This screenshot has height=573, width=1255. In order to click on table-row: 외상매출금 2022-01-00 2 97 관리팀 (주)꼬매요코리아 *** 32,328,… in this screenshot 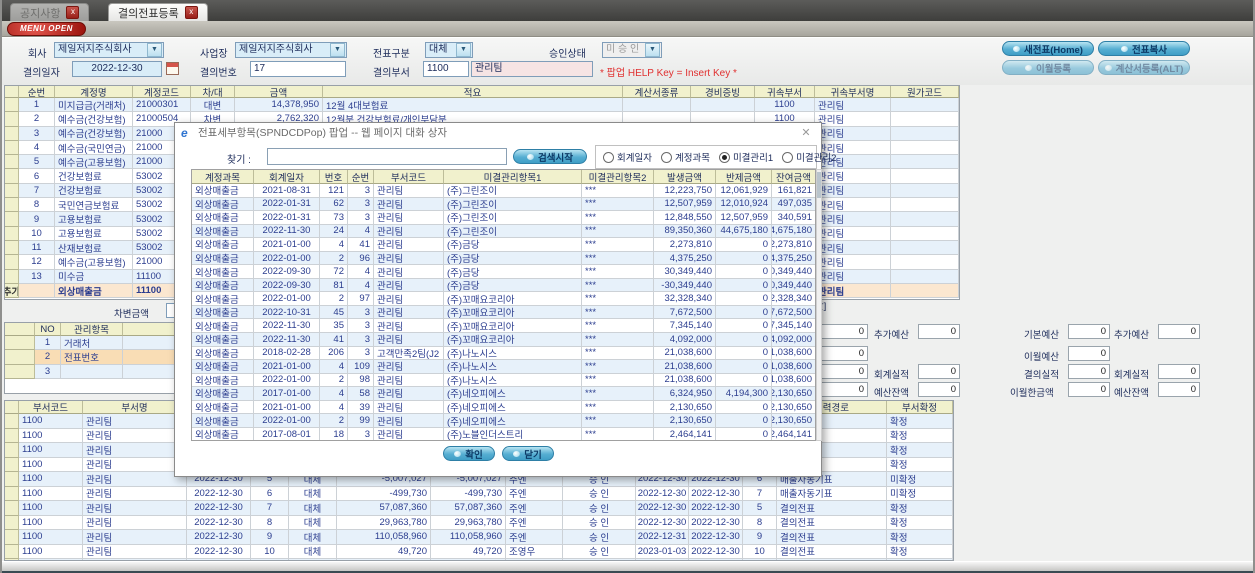, I will do `click(503, 299)`.